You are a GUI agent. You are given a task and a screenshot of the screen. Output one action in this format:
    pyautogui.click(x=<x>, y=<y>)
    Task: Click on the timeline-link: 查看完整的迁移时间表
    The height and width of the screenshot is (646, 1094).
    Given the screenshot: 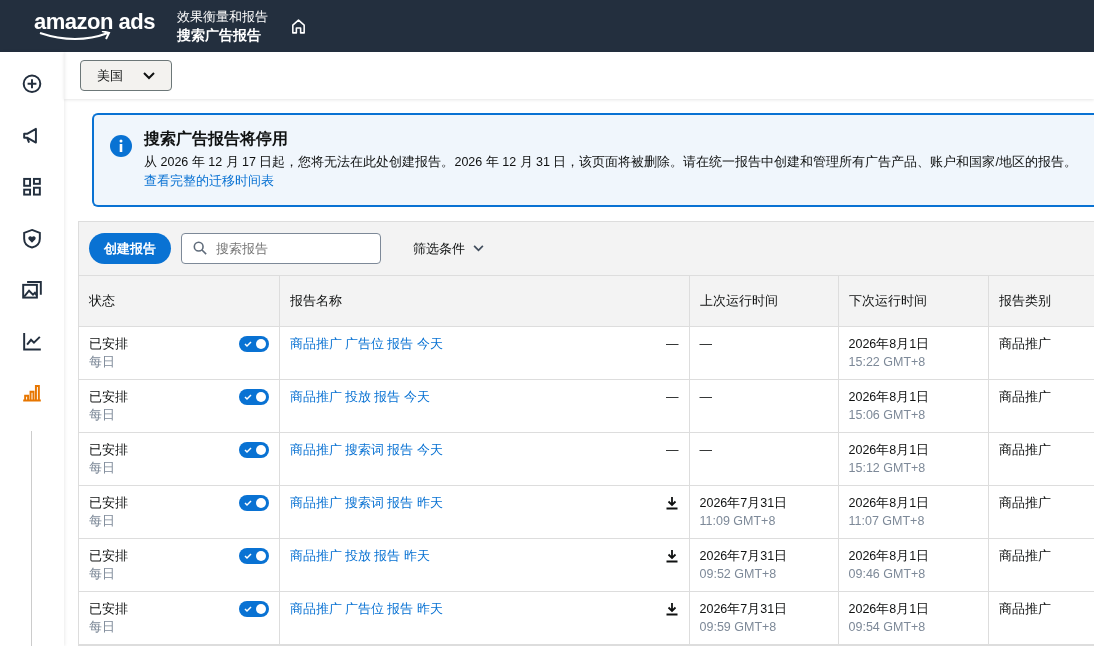 What is the action you would take?
    pyautogui.click(x=610, y=181)
    